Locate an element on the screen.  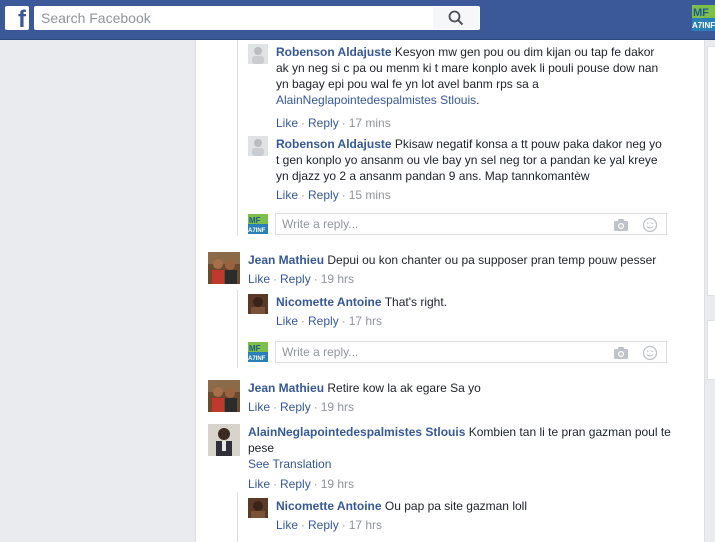
search-button is located at coordinates (456, 18).